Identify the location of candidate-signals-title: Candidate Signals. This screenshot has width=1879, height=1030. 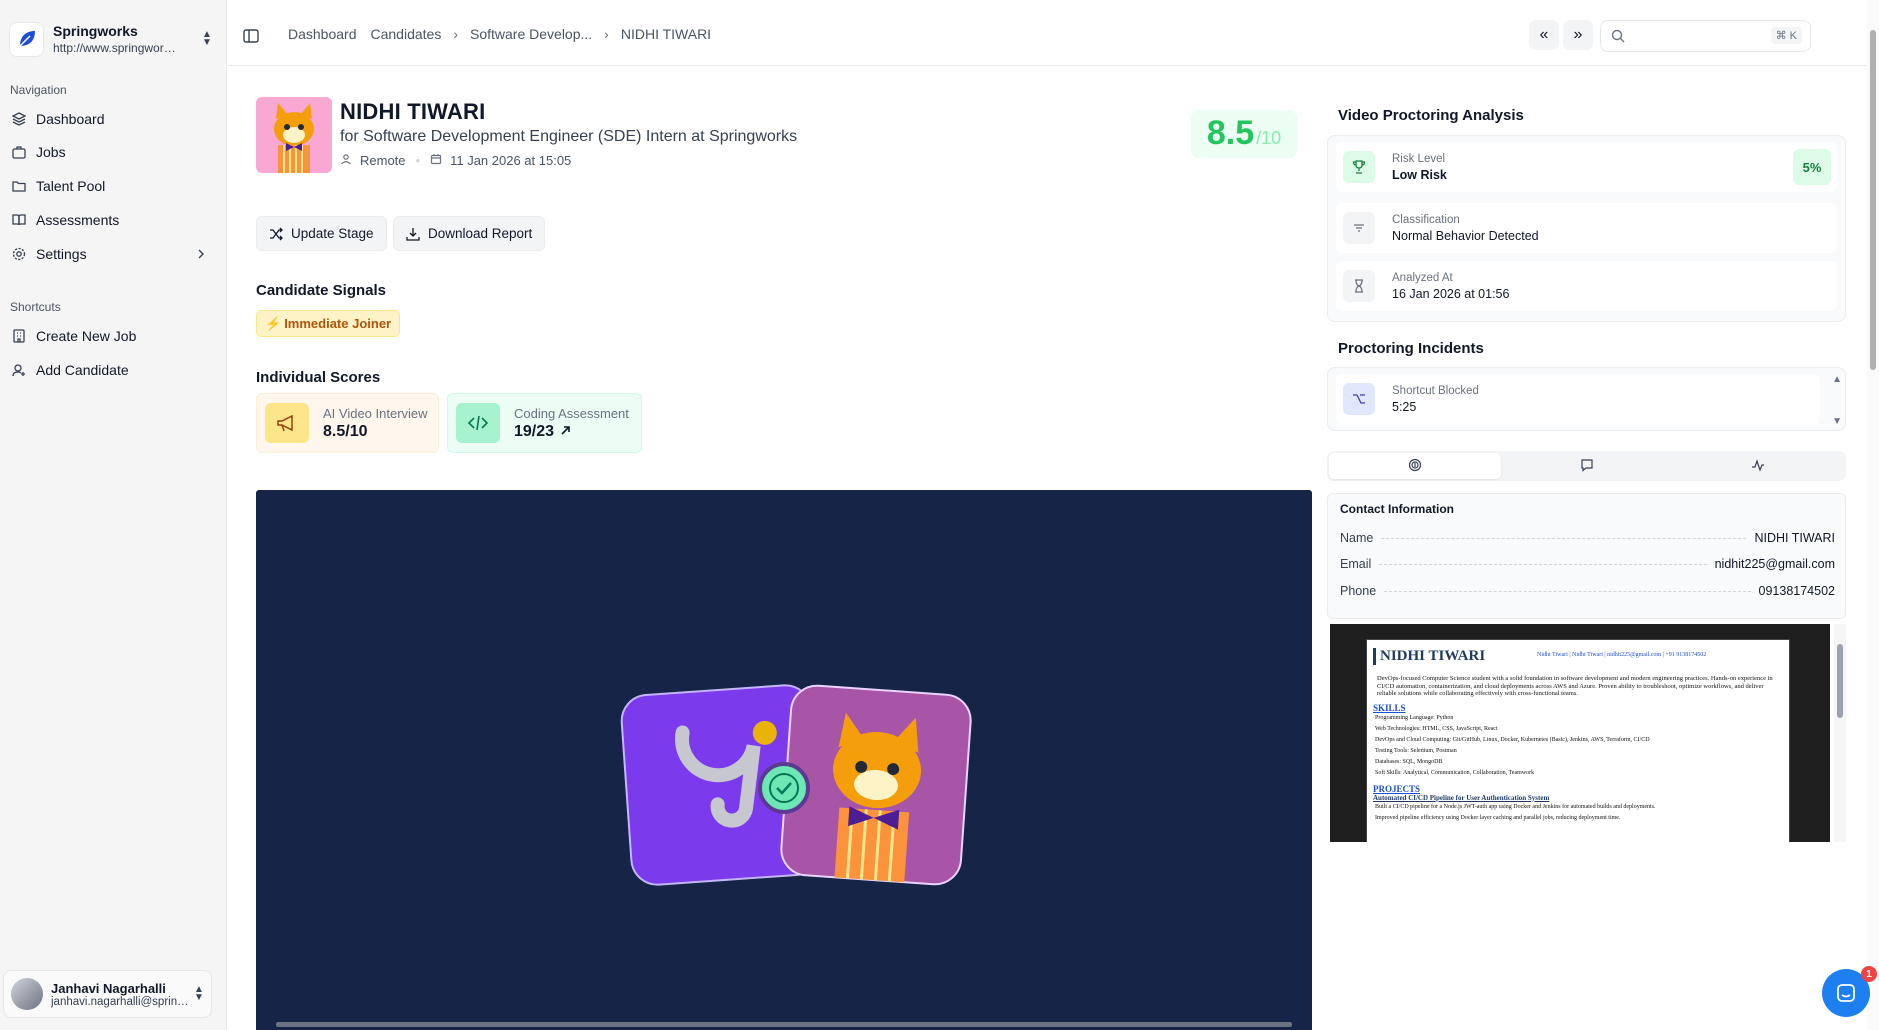
(321, 290).